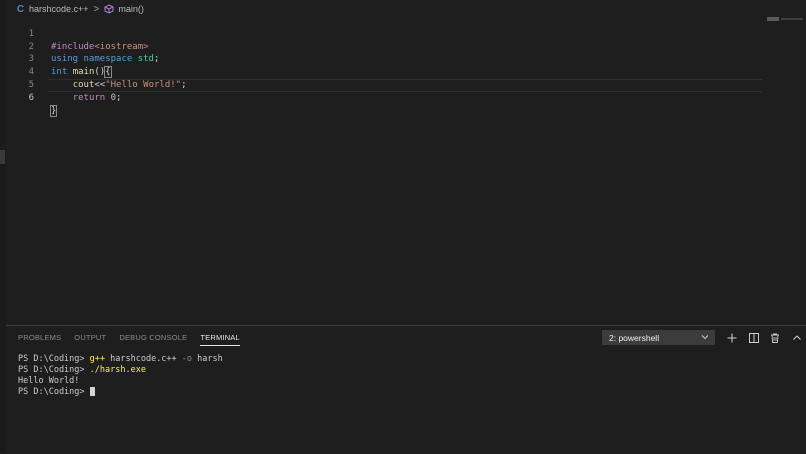 The height and width of the screenshot is (454, 806). What do you see at coordinates (2, 157) in the screenshot?
I see `scroll-indicator` at bounding box center [2, 157].